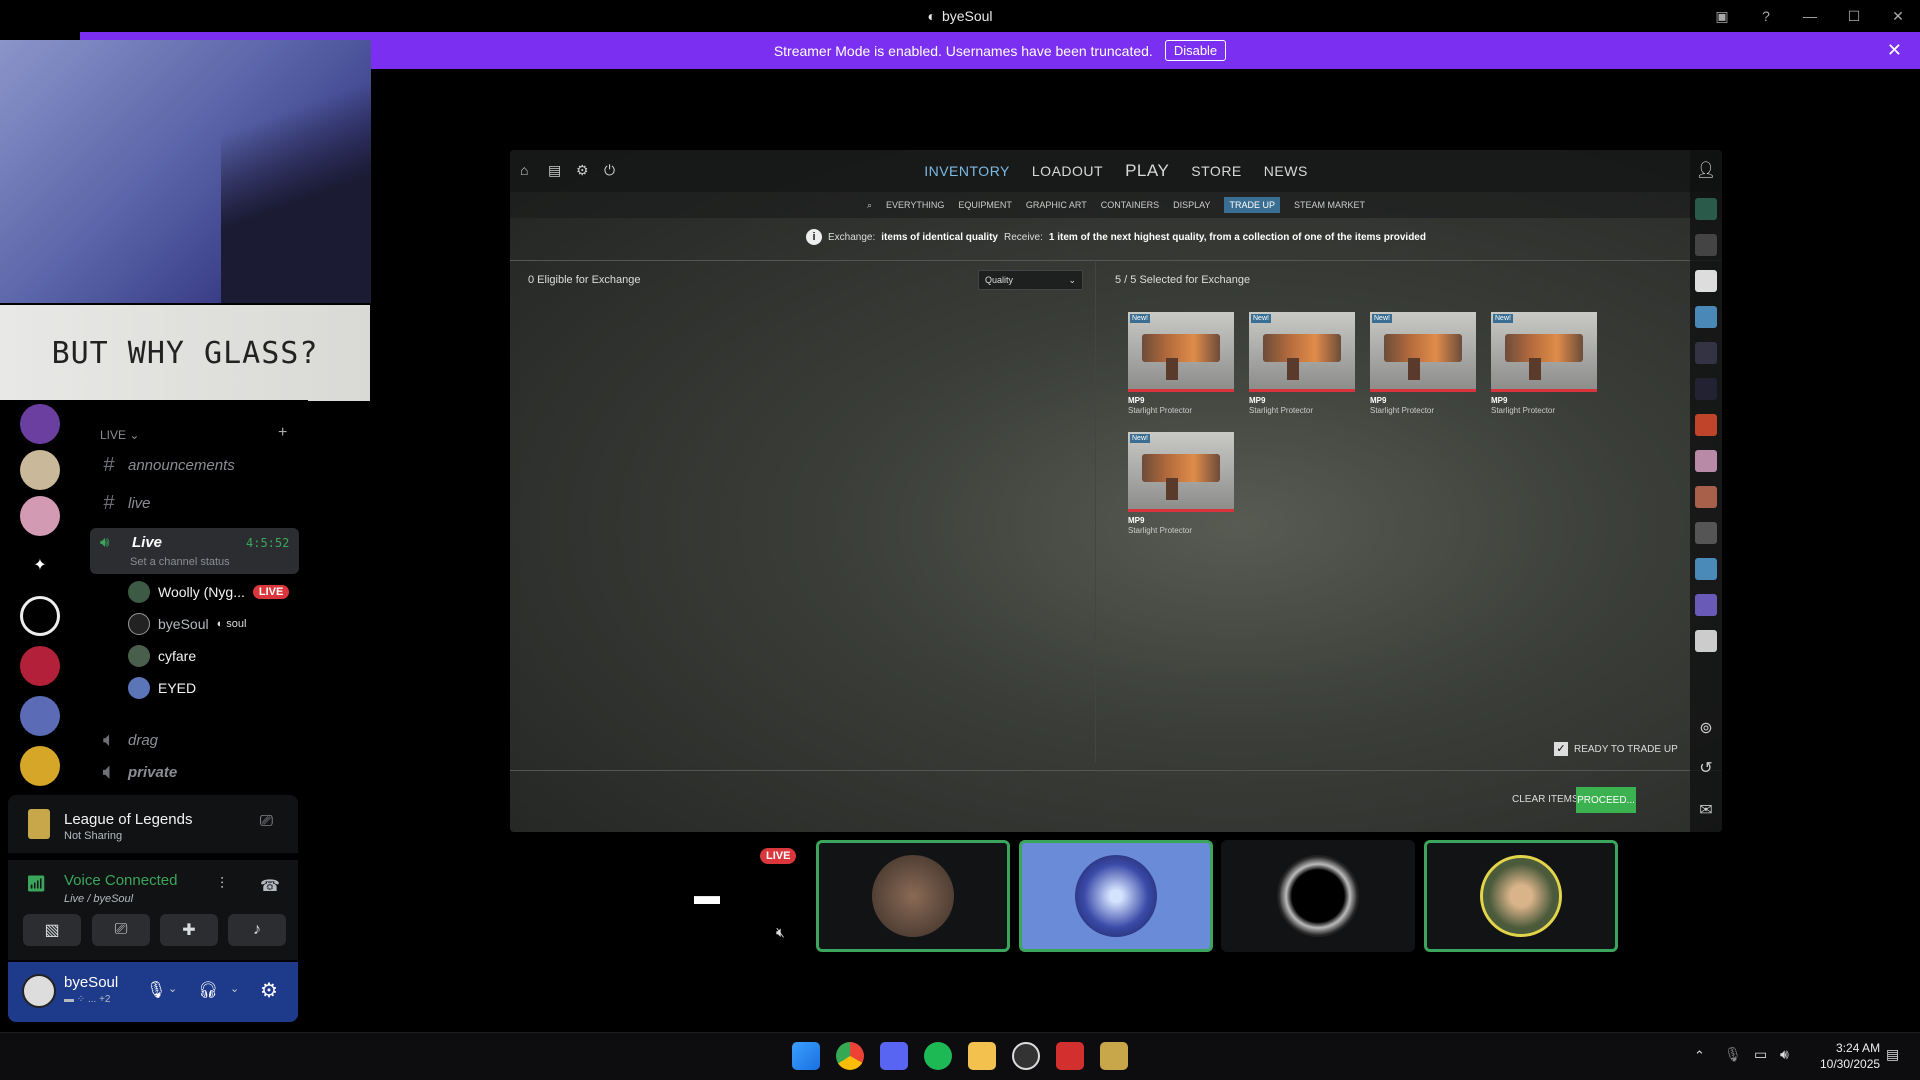 This screenshot has height=1080, width=1920. I want to click on notification-icon: ▤, so click(1892, 1054).